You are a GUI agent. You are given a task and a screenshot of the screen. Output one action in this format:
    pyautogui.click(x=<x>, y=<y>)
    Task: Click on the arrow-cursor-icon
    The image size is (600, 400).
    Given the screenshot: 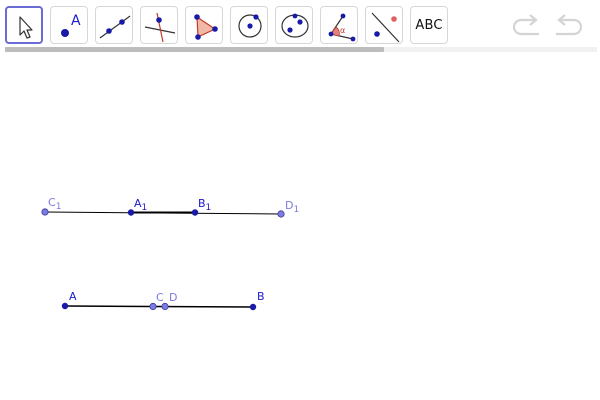 What is the action you would take?
    pyautogui.click(x=26, y=27)
    